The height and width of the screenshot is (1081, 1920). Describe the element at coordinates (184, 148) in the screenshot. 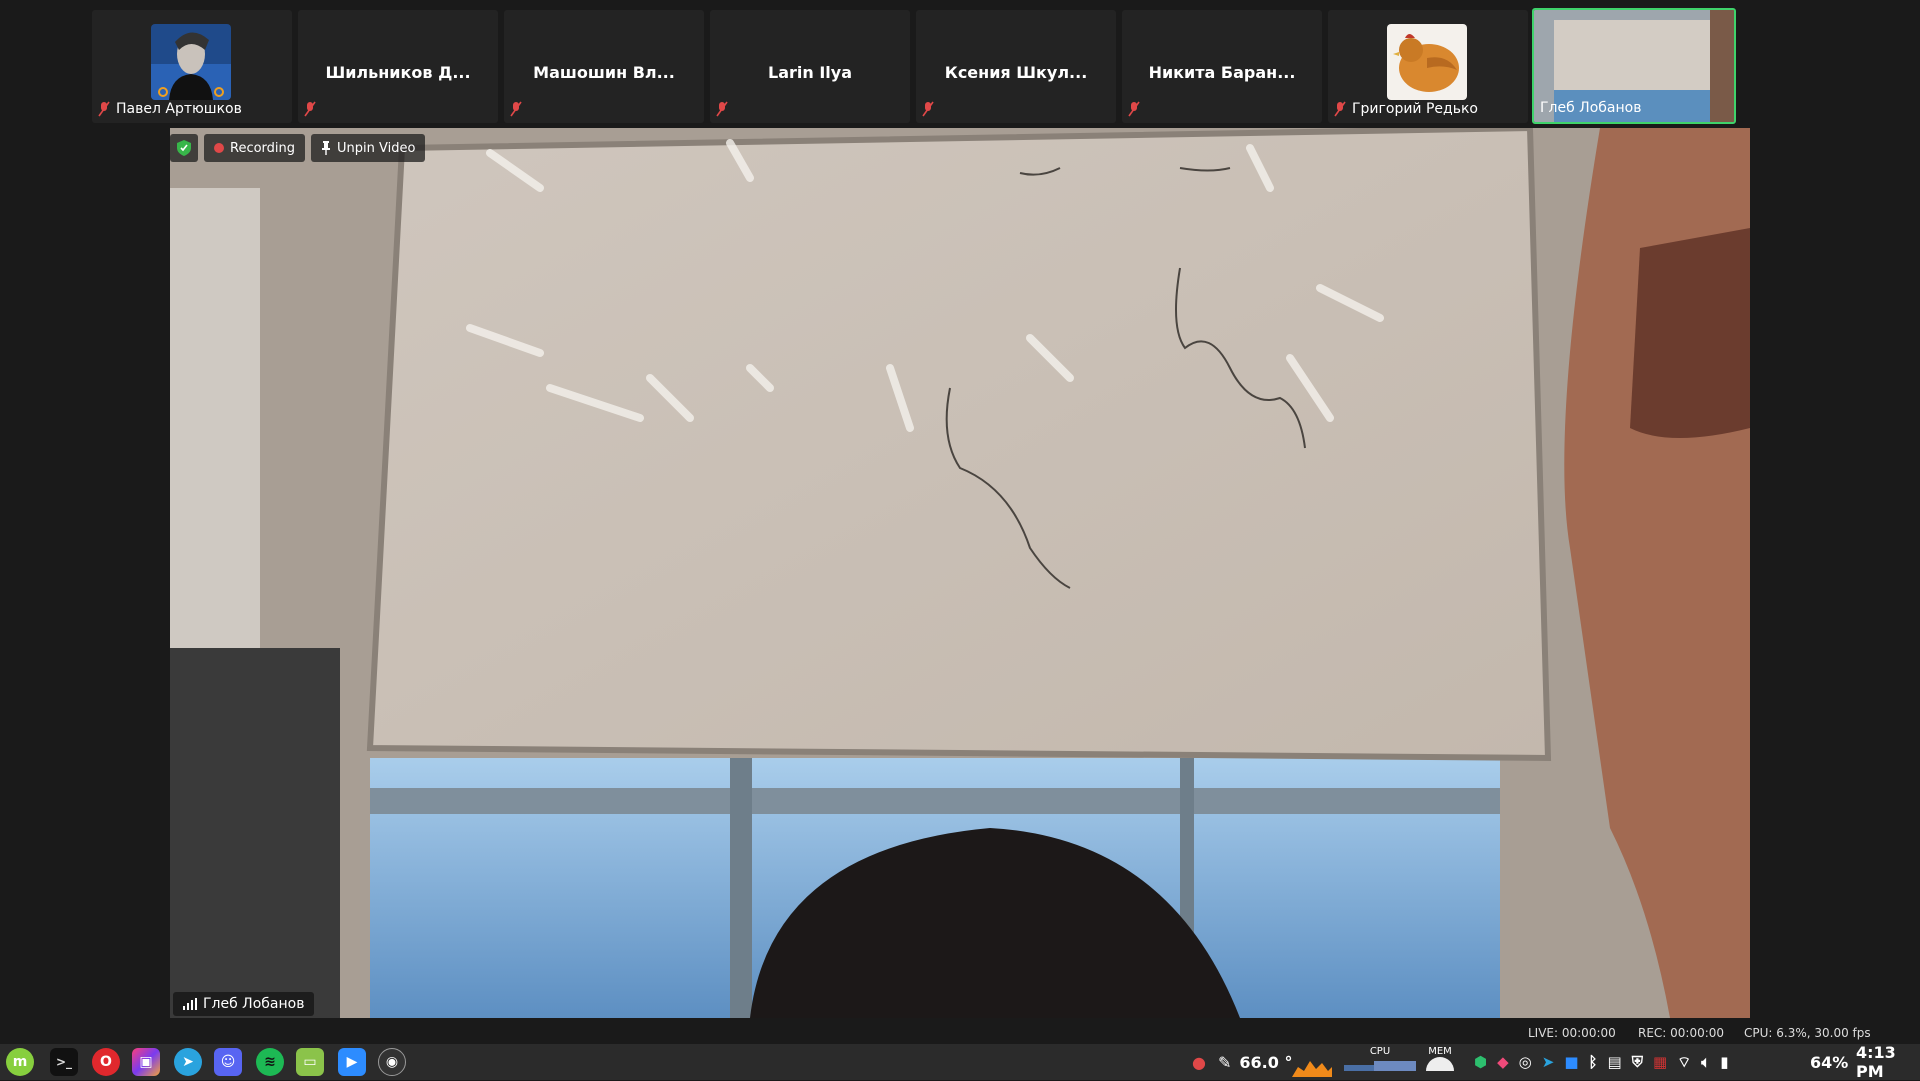

I see `encryption-shield-icon` at that location.